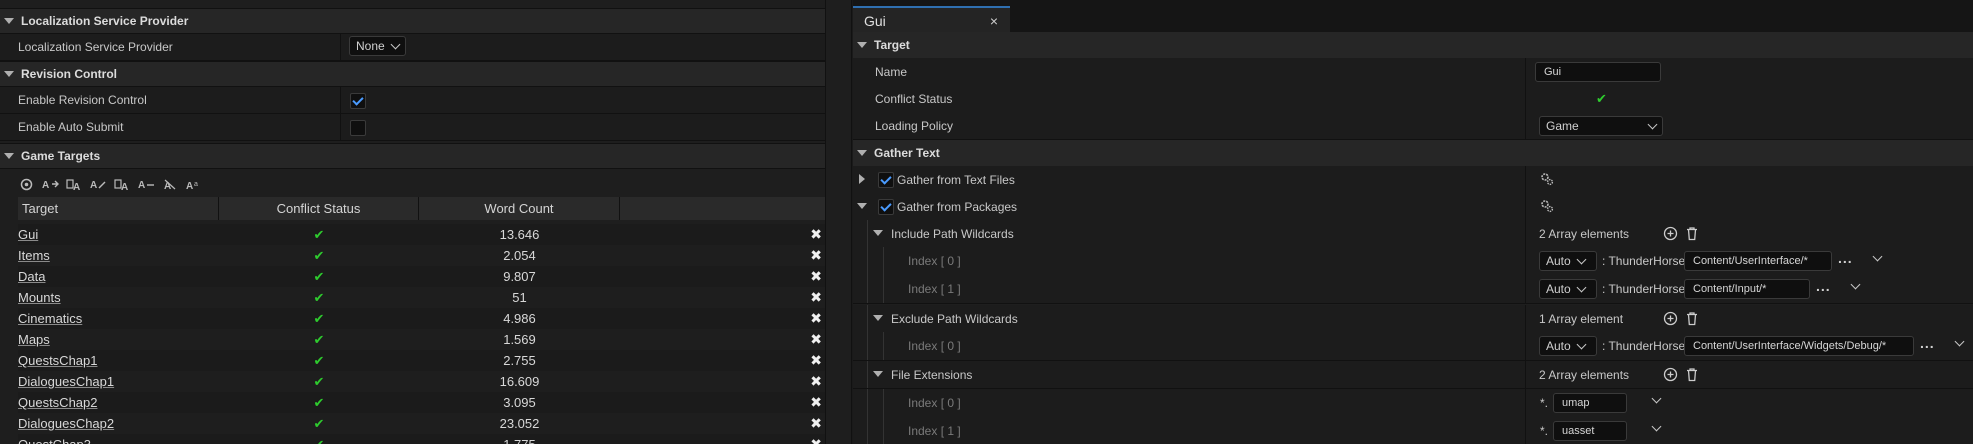 This screenshot has height=444, width=1973. Describe the element at coordinates (954, 319) in the screenshot. I see `exclude-path-label: Exclude Path Wildcards` at that location.